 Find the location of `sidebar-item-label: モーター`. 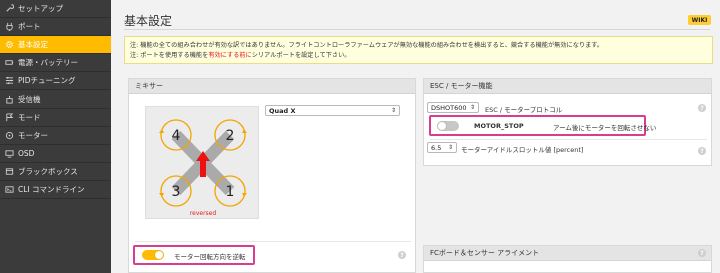

sidebar-item-label: モーター is located at coordinates (33, 135).